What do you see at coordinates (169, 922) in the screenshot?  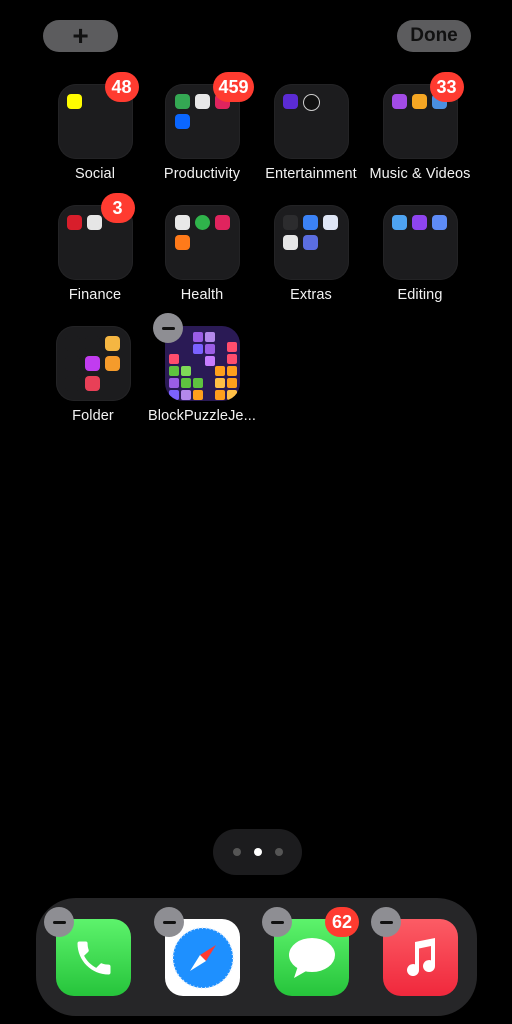 I see `delete-safari-button` at bounding box center [169, 922].